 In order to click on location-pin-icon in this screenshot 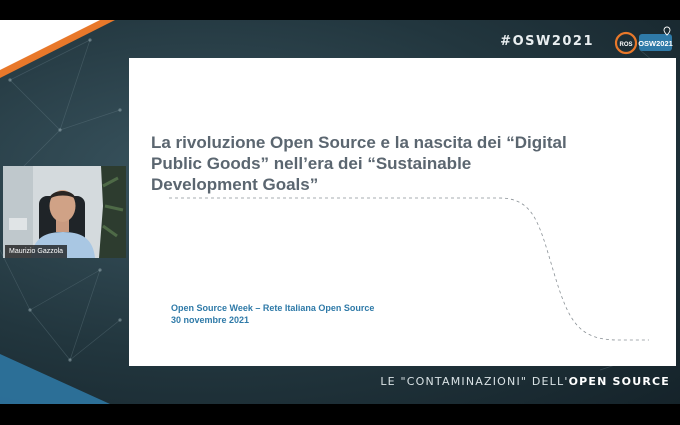, I will do `click(667, 31)`.